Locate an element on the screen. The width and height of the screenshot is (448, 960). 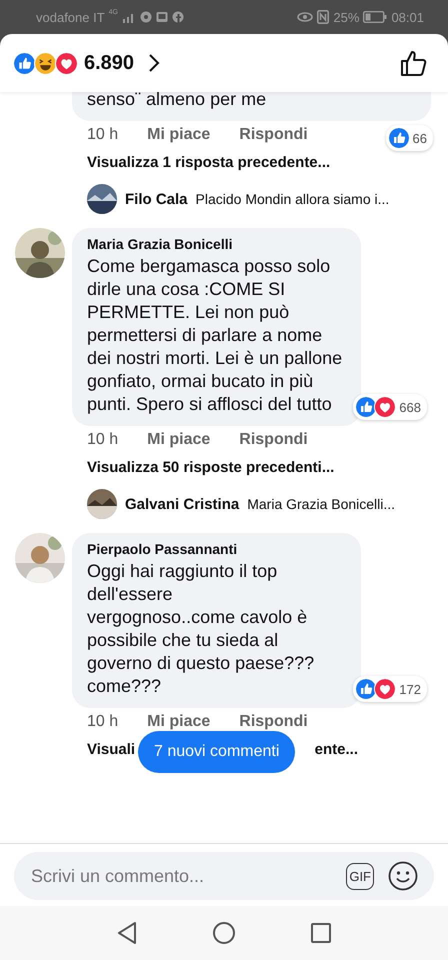
battery-icon is located at coordinates (375, 17).